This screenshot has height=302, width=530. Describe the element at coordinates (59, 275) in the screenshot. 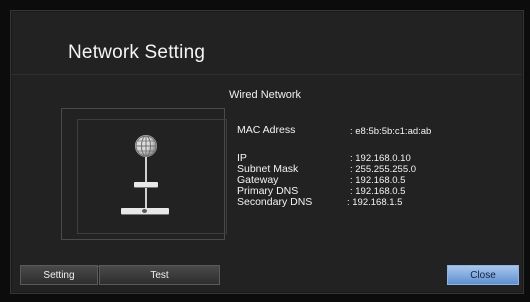

I see `setting-button: Setting` at that location.